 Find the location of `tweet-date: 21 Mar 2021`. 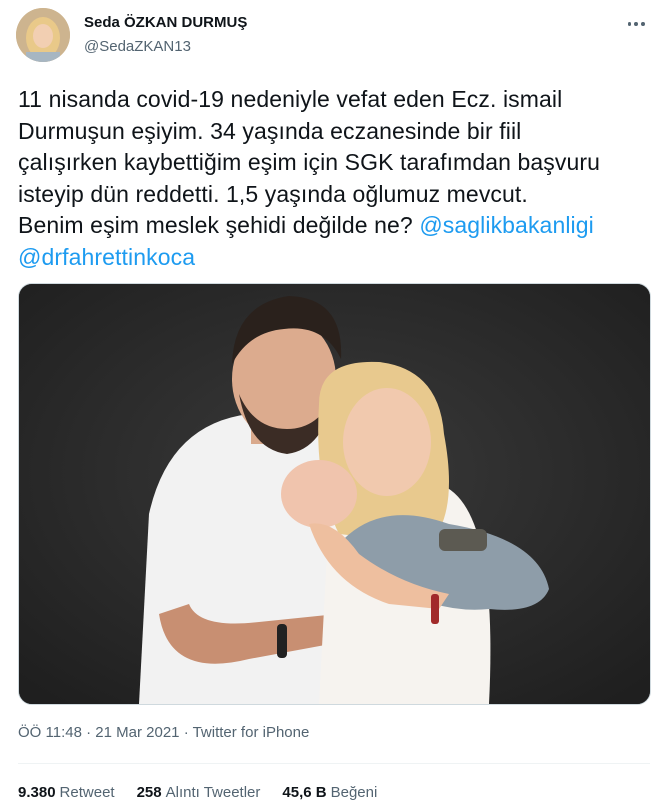

tweet-date: 21 Mar 2021 is located at coordinates (137, 732).